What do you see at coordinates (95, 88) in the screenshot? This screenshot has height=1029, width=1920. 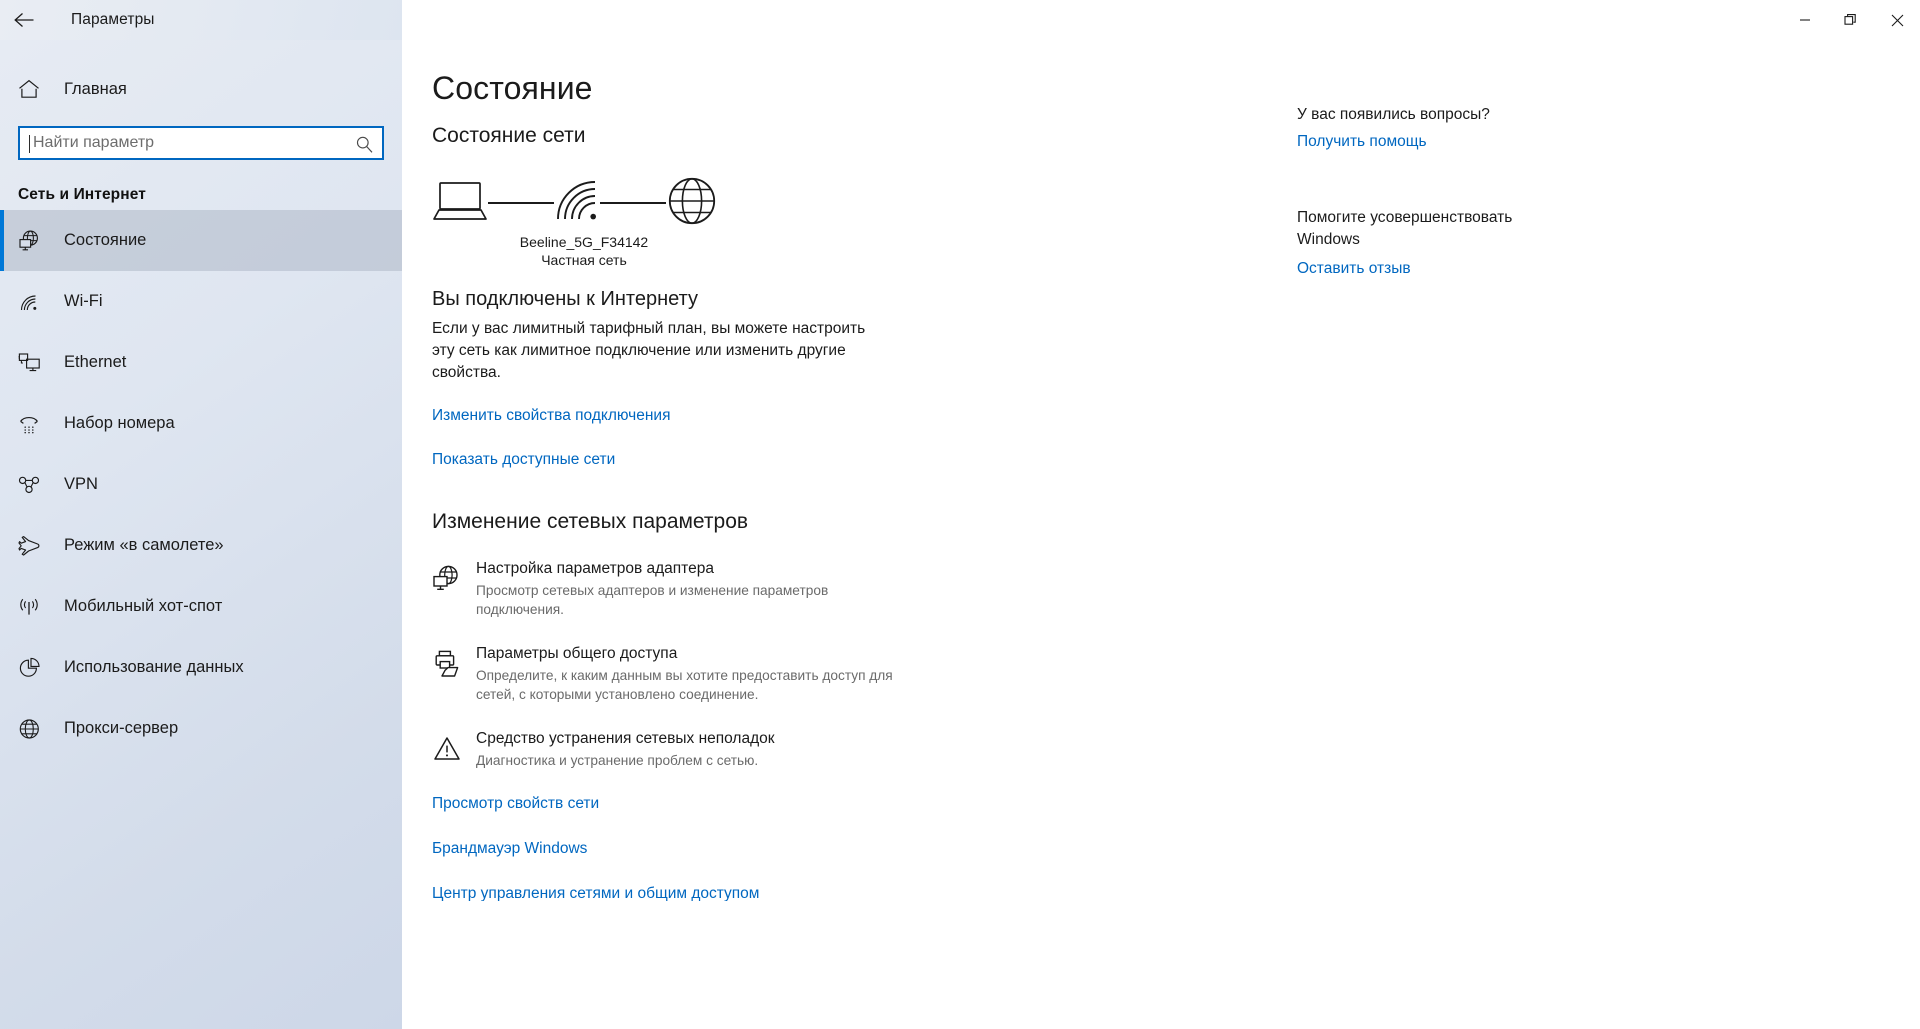 I see `sidebar-item-home-label: Главная` at bounding box center [95, 88].